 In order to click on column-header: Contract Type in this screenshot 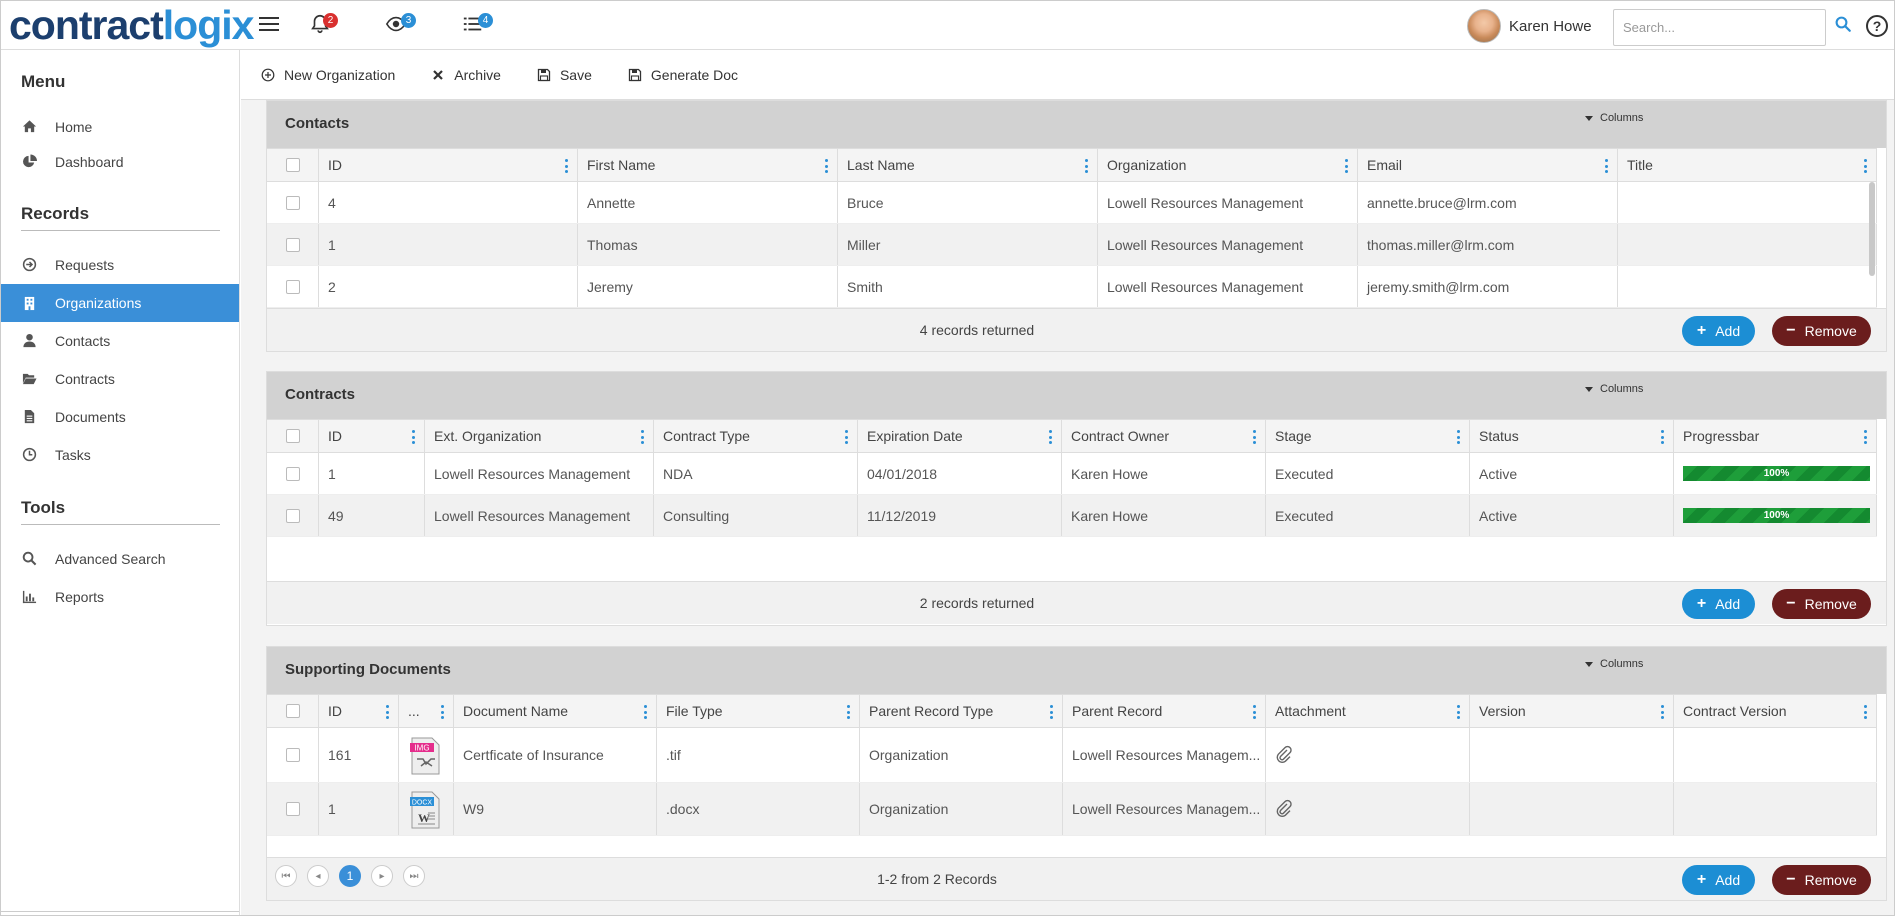, I will do `click(756, 436)`.